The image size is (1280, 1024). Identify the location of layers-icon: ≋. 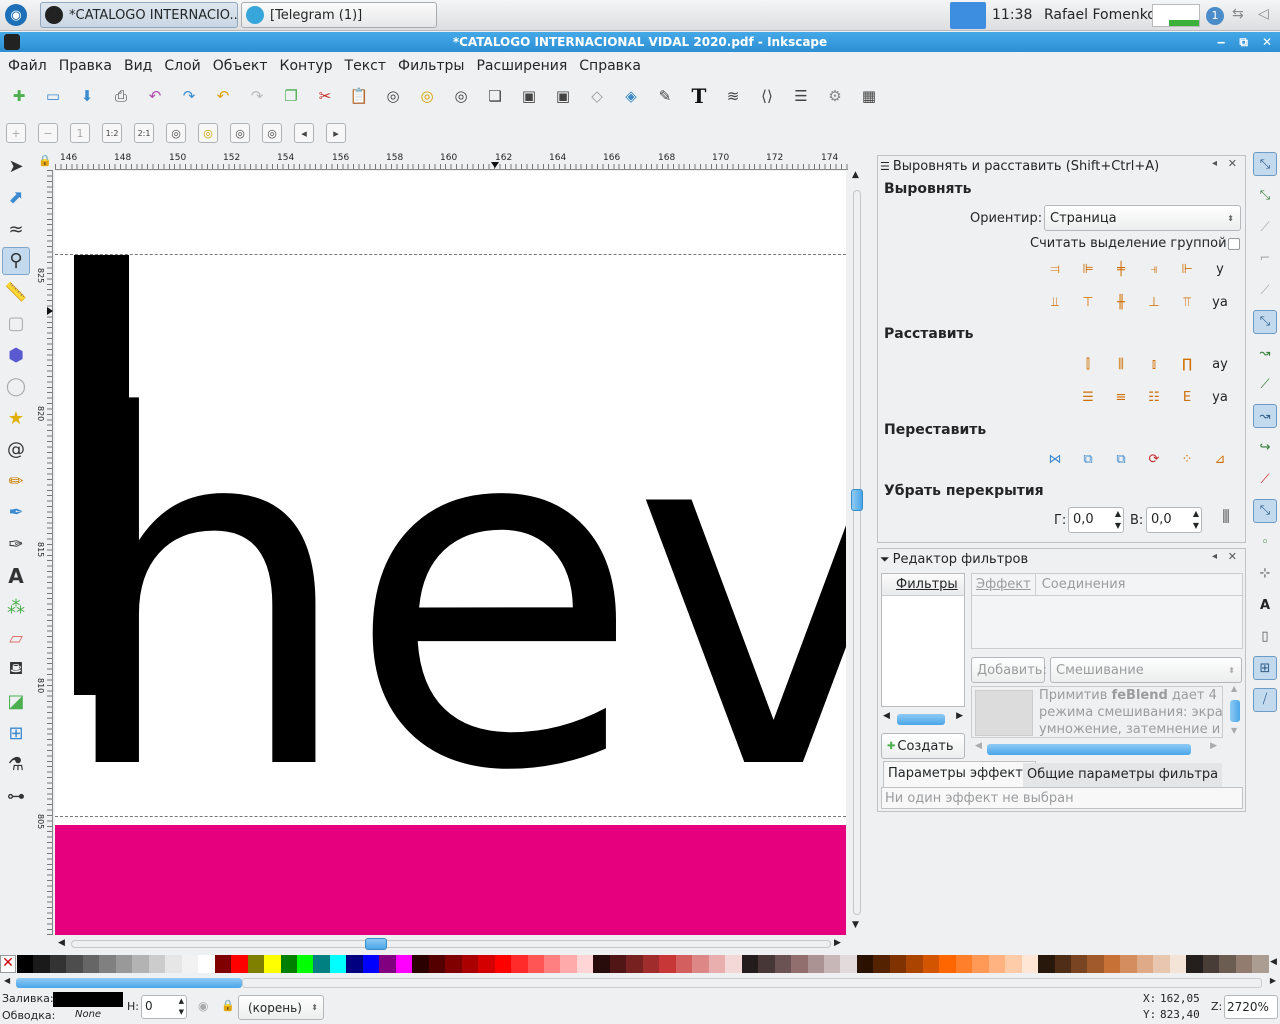
(733, 96).